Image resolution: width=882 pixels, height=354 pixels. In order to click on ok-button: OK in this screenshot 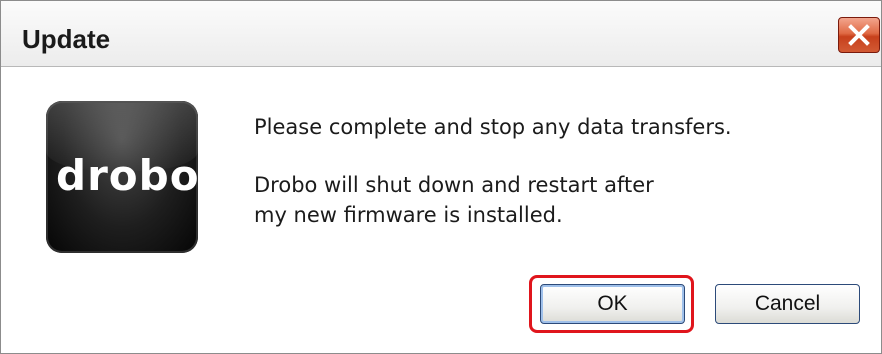, I will do `click(612, 304)`.